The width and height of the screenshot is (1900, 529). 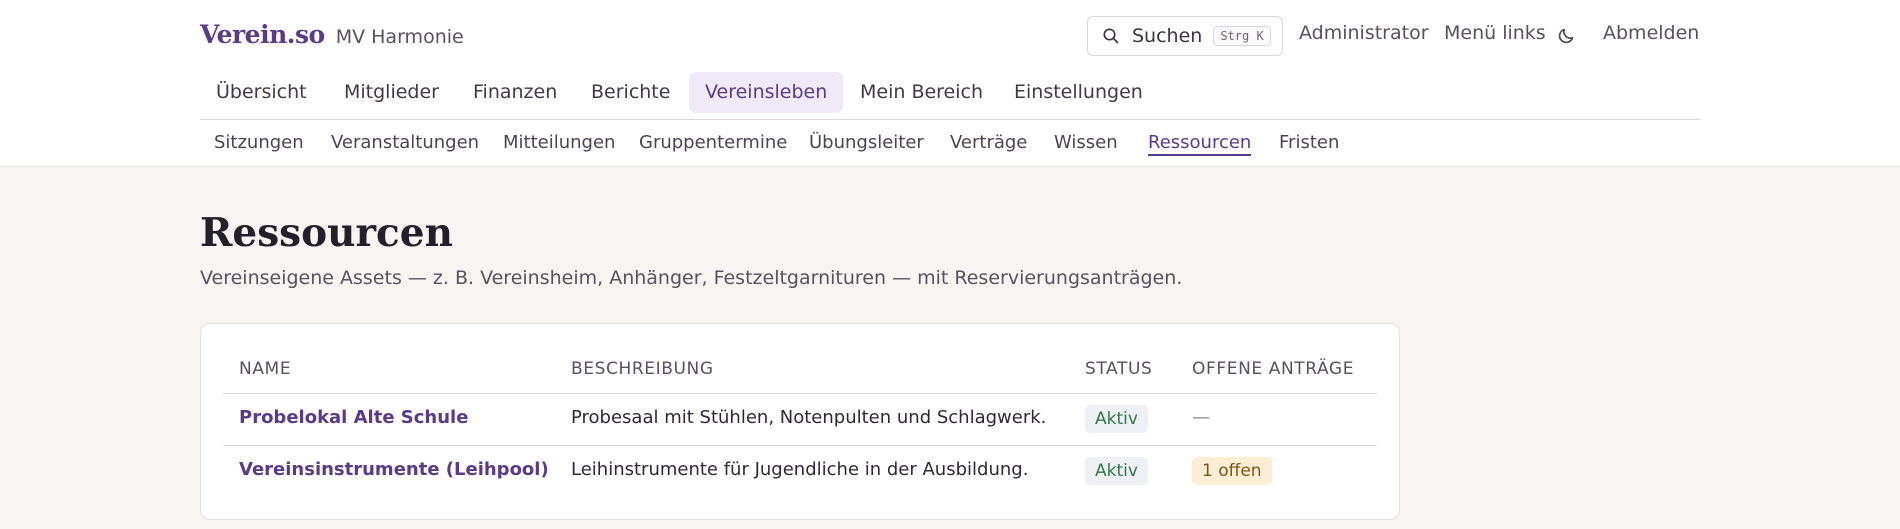 What do you see at coordinates (399, 37) in the screenshot?
I see `organization-name: MV Harmonie` at bounding box center [399, 37].